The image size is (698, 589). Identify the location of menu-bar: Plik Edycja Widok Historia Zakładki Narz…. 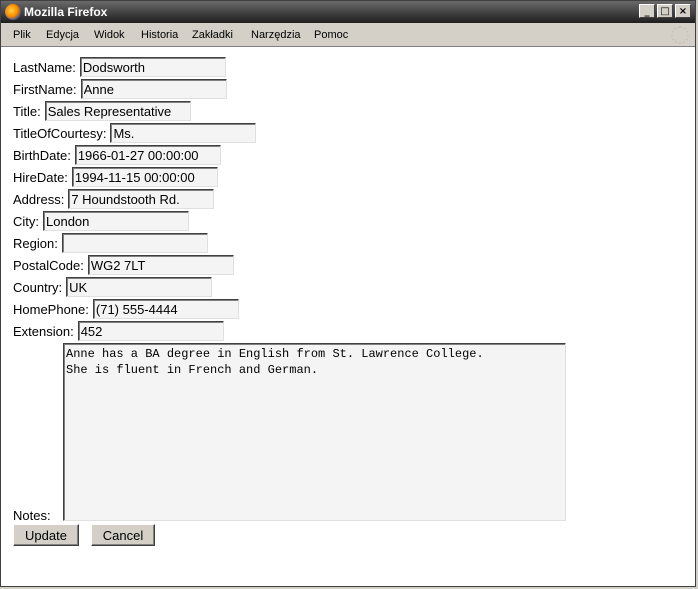
(348, 35).